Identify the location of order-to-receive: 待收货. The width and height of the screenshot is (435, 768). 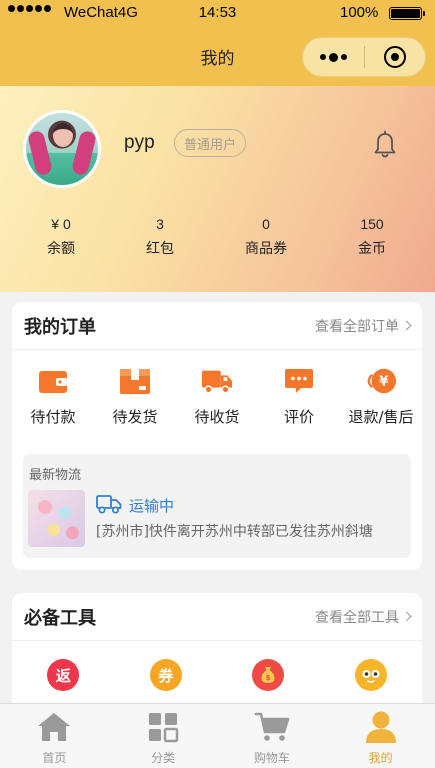
(217, 406).